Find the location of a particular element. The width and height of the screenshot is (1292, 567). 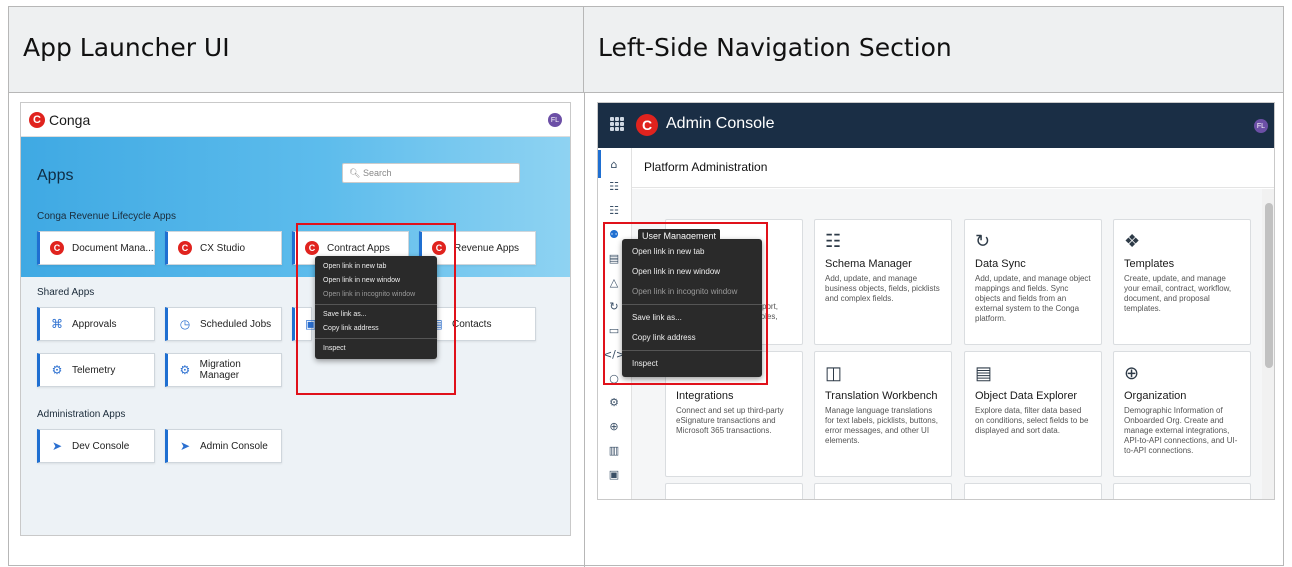

admin-topbar: C Admin Console FL is located at coordinates (936, 125).